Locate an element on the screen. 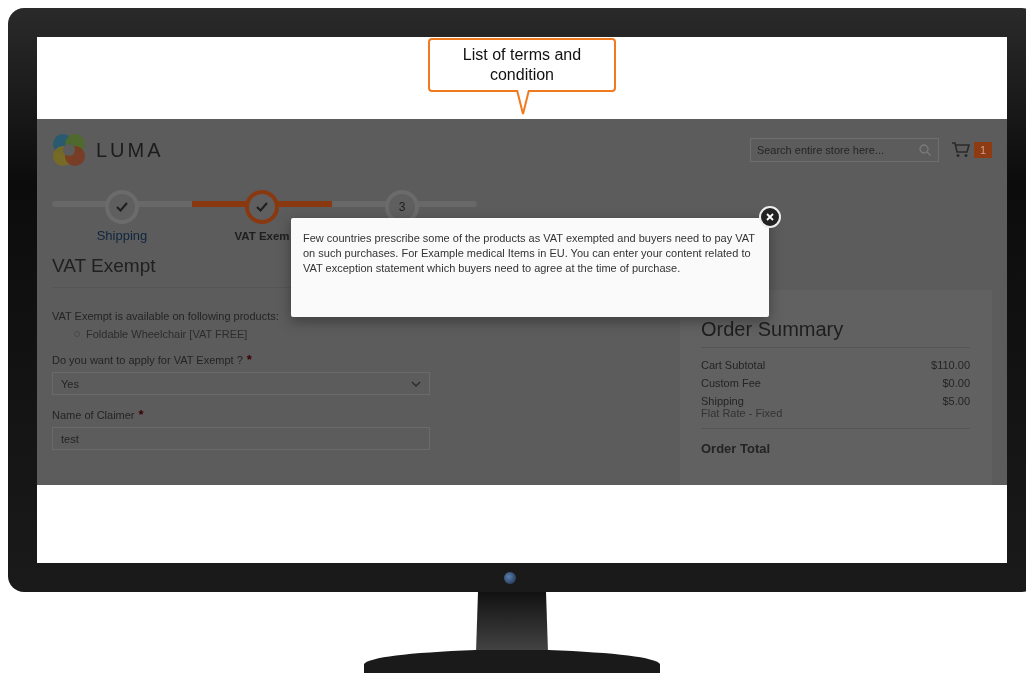 The width and height of the screenshot is (1026, 673). order-total-label: Order Total is located at coordinates (736, 448).